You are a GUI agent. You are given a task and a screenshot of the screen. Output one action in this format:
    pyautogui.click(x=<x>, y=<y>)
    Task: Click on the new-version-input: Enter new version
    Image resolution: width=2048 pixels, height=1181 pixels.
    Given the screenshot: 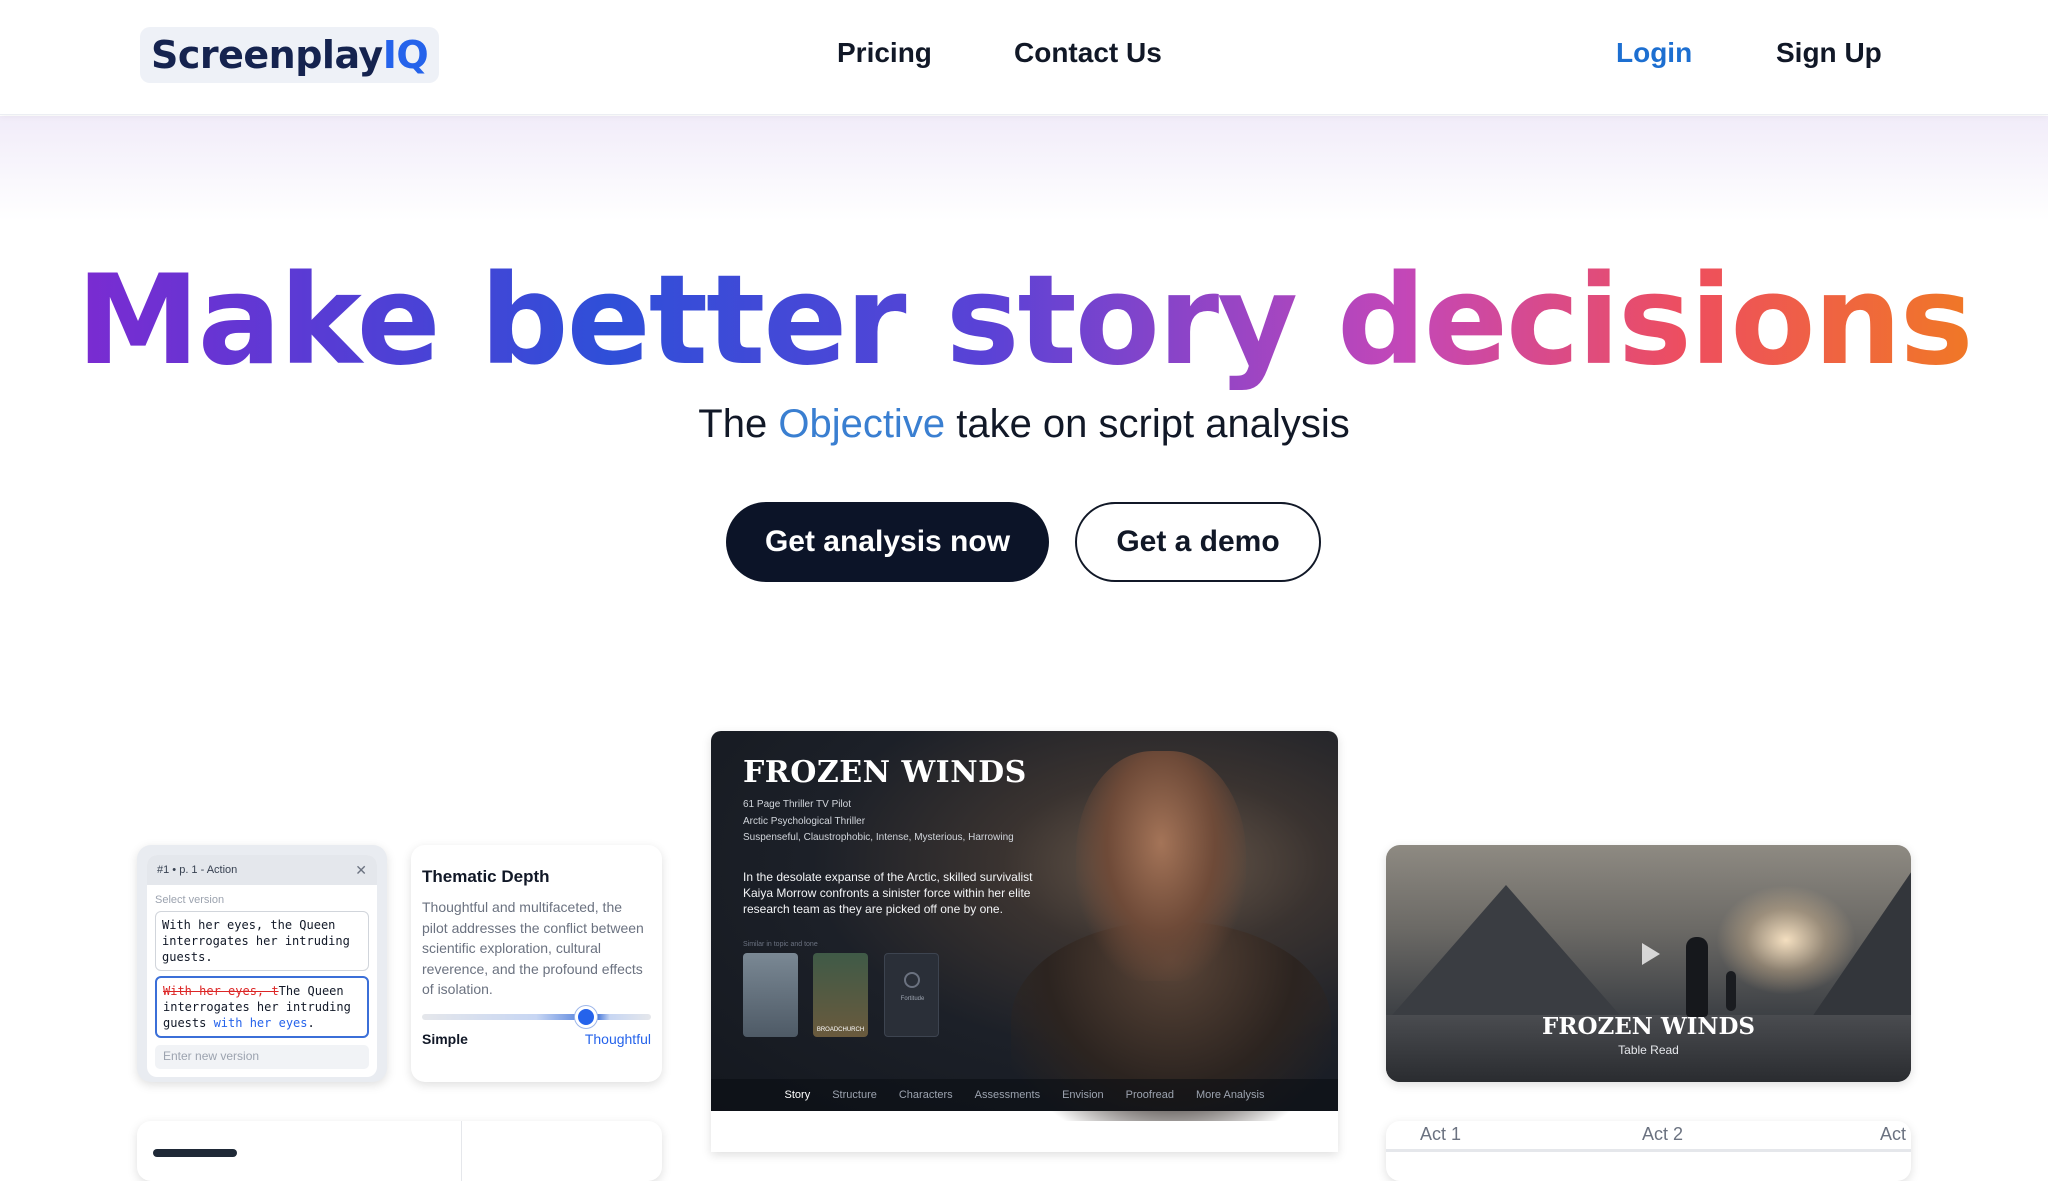 What is the action you would take?
    pyautogui.click(x=262, y=1057)
    